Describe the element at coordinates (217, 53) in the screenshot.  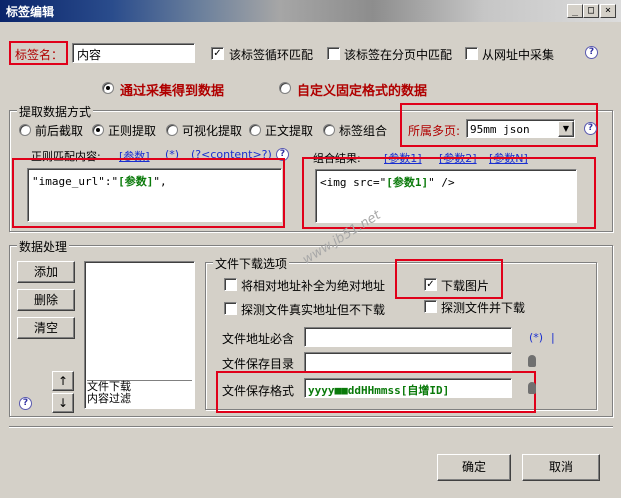
I see `loop-match-checkbox: ✓` at that location.